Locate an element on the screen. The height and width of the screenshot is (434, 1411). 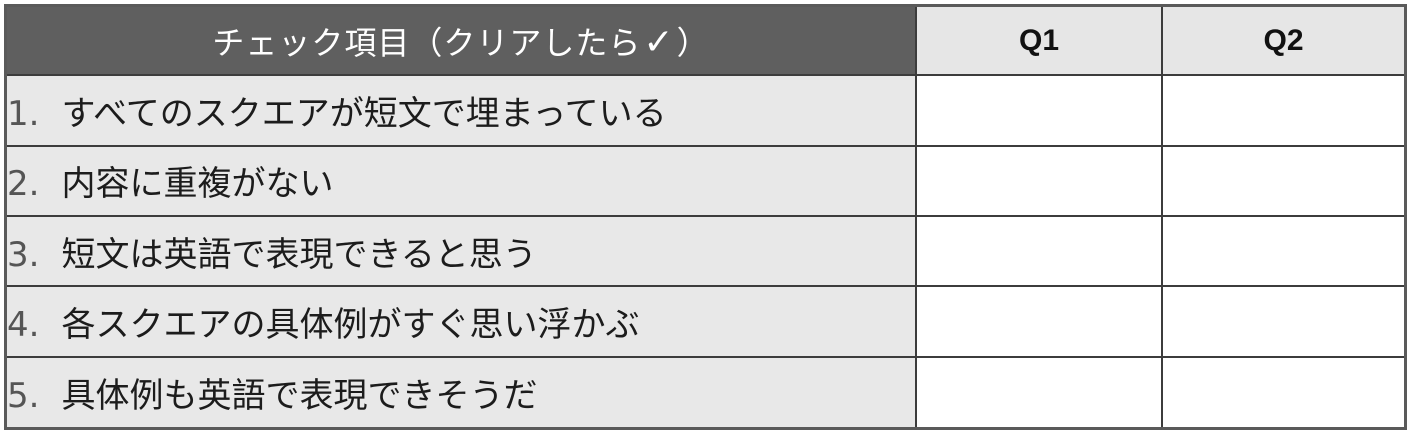
item-number: 5. is located at coordinates (23, 395).